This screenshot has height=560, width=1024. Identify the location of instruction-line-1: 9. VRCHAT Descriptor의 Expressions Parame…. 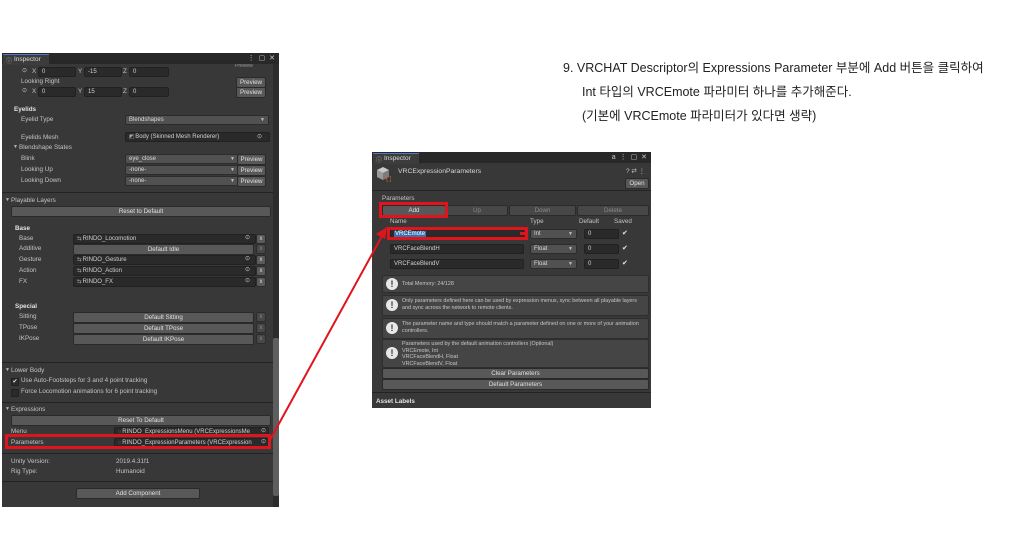
(773, 68).